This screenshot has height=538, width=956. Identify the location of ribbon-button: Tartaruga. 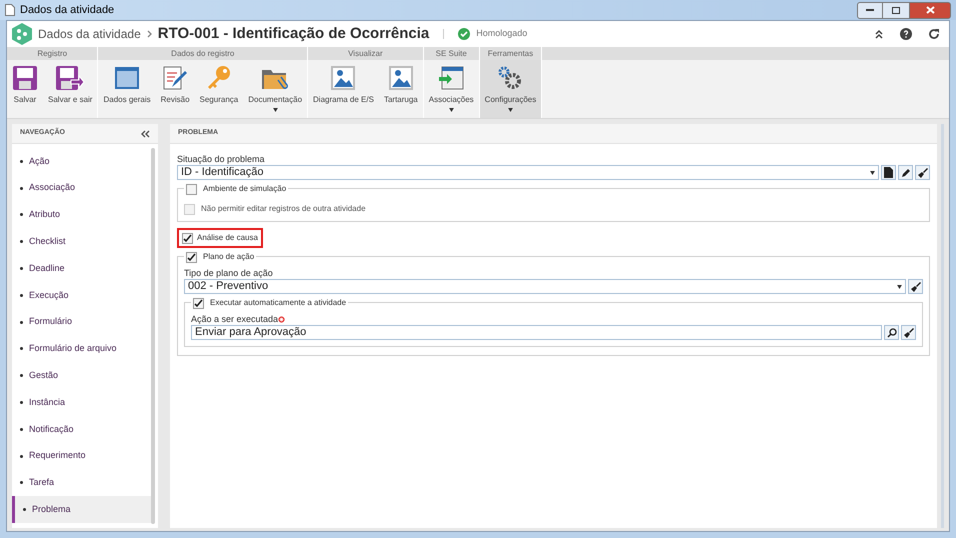
(400, 89).